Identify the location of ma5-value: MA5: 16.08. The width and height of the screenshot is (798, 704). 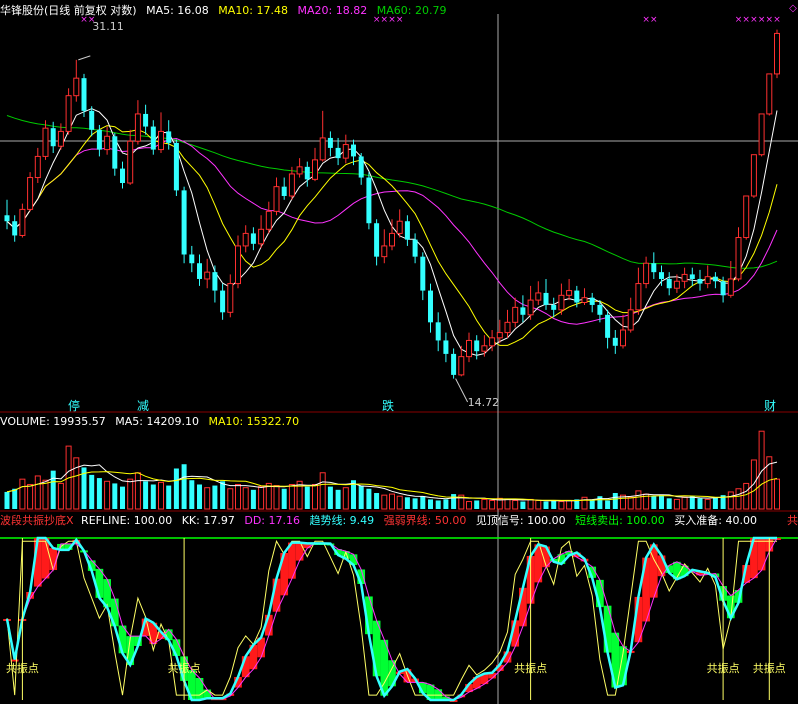
(177, 10).